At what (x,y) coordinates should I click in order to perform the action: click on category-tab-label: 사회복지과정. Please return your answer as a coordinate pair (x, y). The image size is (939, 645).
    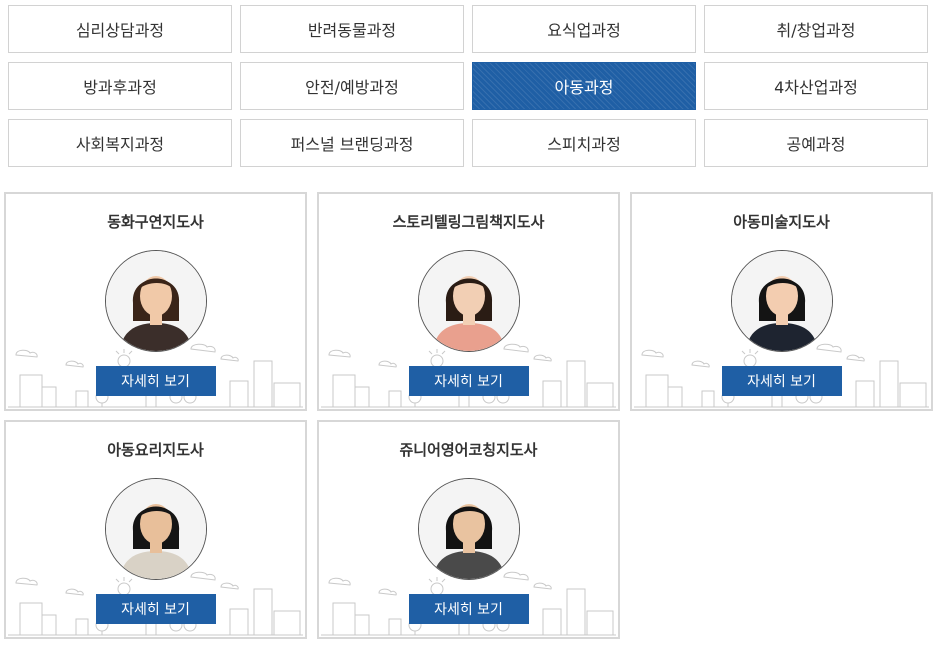
    Looking at the image, I should click on (120, 144).